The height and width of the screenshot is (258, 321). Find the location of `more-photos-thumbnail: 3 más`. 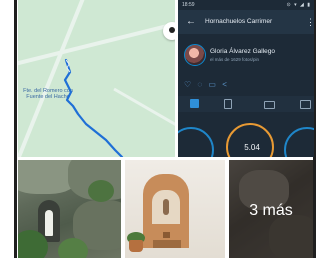

more-photos-thumbnail: 3 más is located at coordinates (271, 209).